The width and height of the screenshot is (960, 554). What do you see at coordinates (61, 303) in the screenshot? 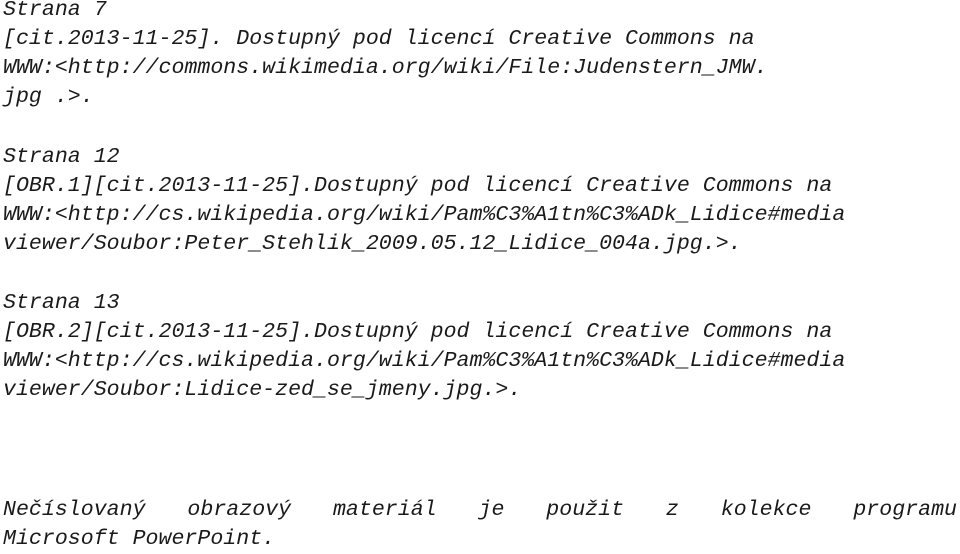
I see `page-reference-heading: Strana 13` at bounding box center [61, 303].